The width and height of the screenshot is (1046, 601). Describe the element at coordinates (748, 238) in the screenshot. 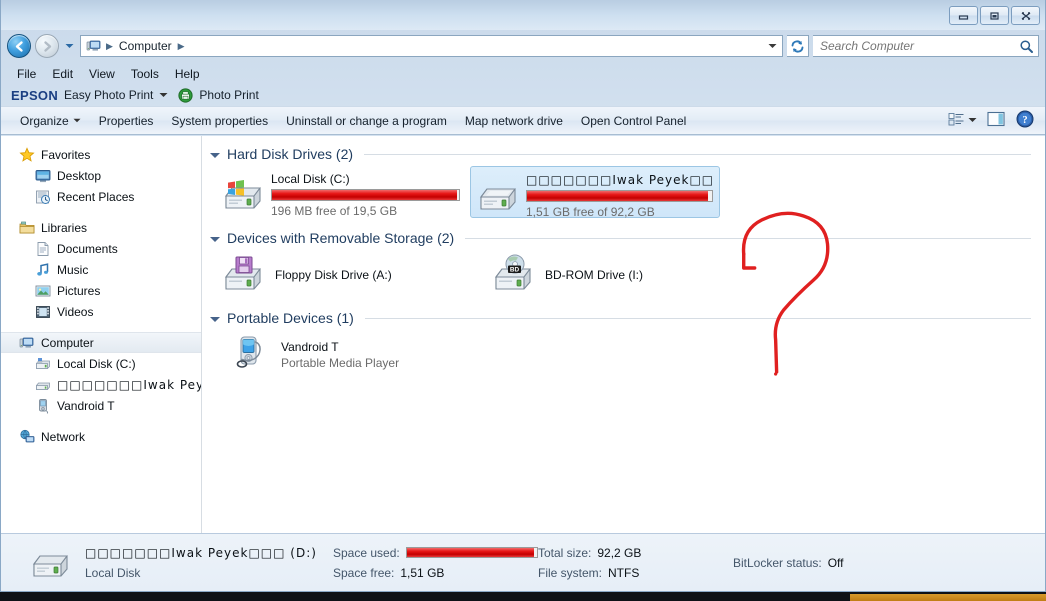

I see `section-rule` at that location.